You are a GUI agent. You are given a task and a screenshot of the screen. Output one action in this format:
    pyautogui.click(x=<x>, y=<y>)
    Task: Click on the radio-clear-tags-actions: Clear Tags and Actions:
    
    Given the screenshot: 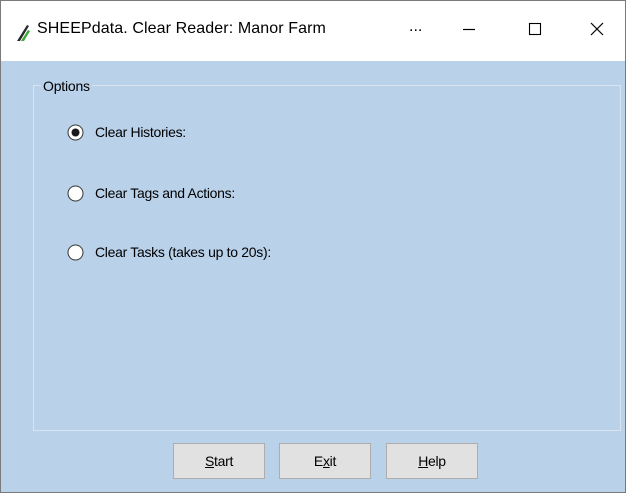 What is the action you would take?
    pyautogui.click(x=151, y=193)
    